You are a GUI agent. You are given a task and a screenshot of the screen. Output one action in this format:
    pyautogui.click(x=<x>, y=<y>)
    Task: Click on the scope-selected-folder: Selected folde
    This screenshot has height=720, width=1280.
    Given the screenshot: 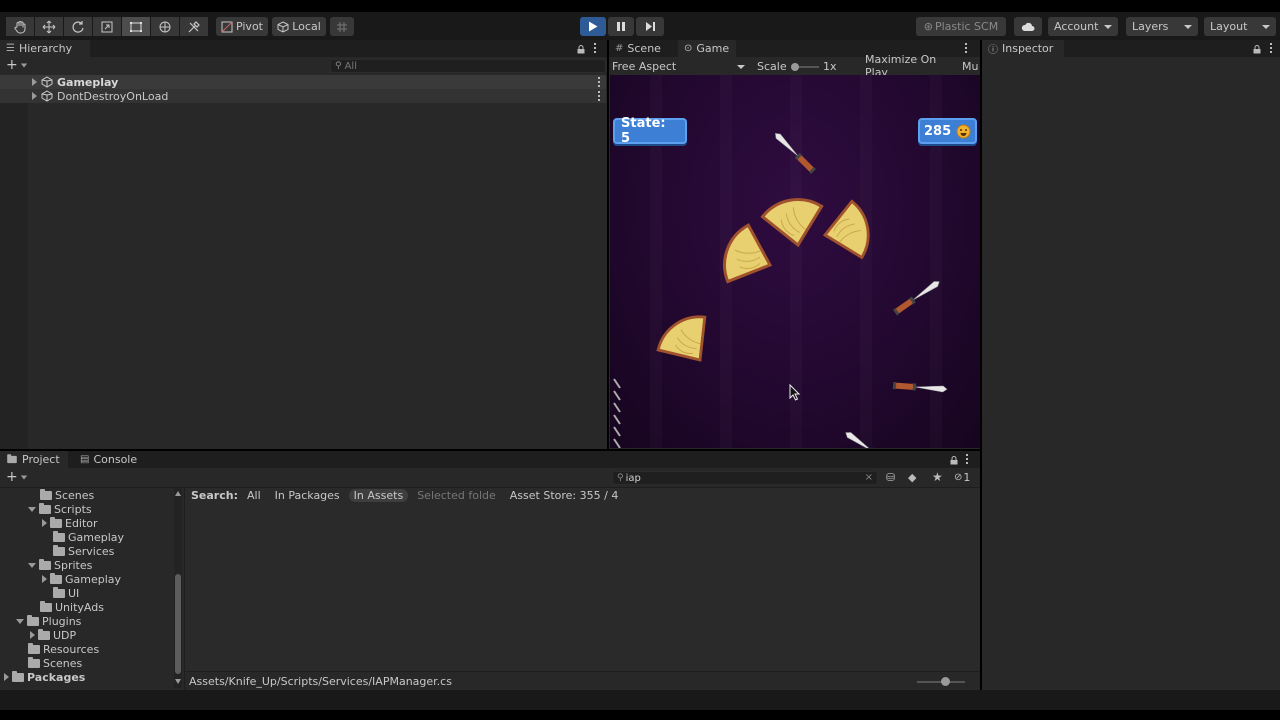 What is the action you would take?
    pyautogui.click(x=456, y=495)
    